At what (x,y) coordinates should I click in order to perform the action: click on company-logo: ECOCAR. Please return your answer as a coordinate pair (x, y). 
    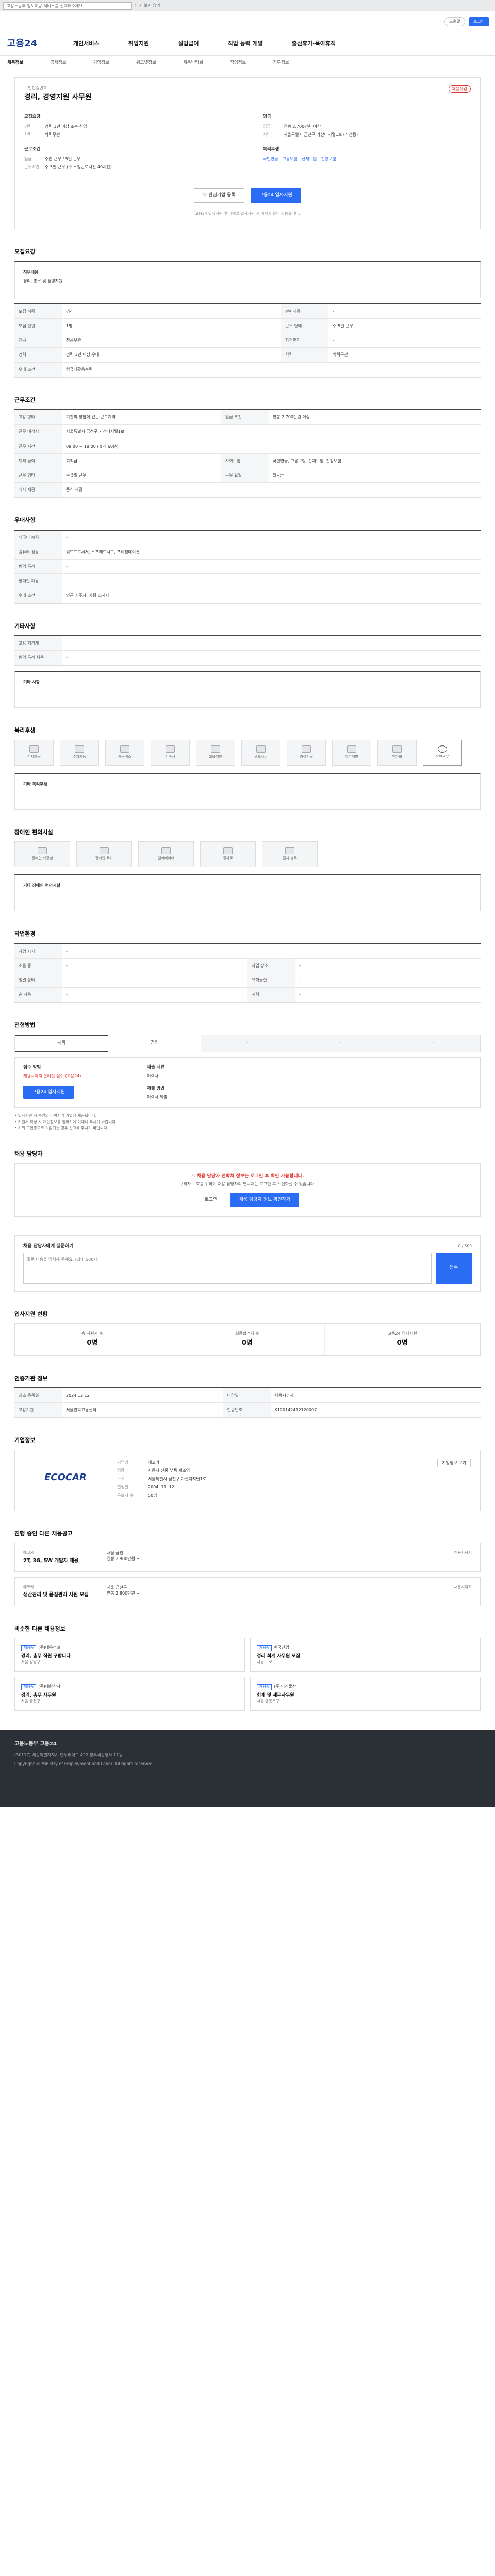
    Looking at the image, I should click on (65, 1477).